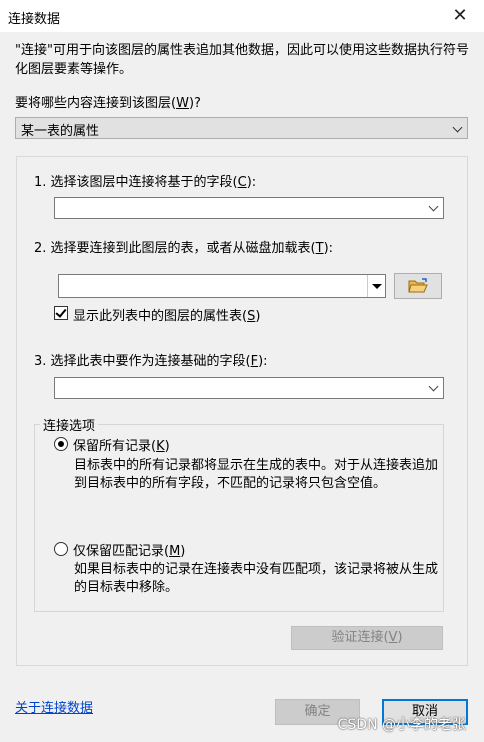  I want to click on layer-field-dropdown, so click(249, 208).